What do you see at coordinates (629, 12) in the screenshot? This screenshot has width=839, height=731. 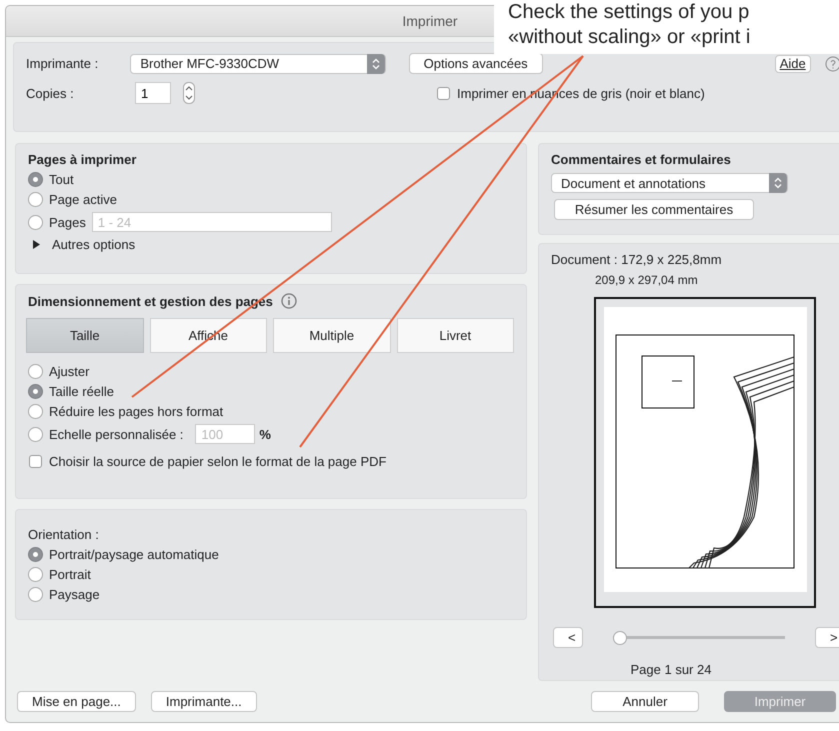 I see `annotation-text: Check the settings of you p` at bounding box center [629, 12].